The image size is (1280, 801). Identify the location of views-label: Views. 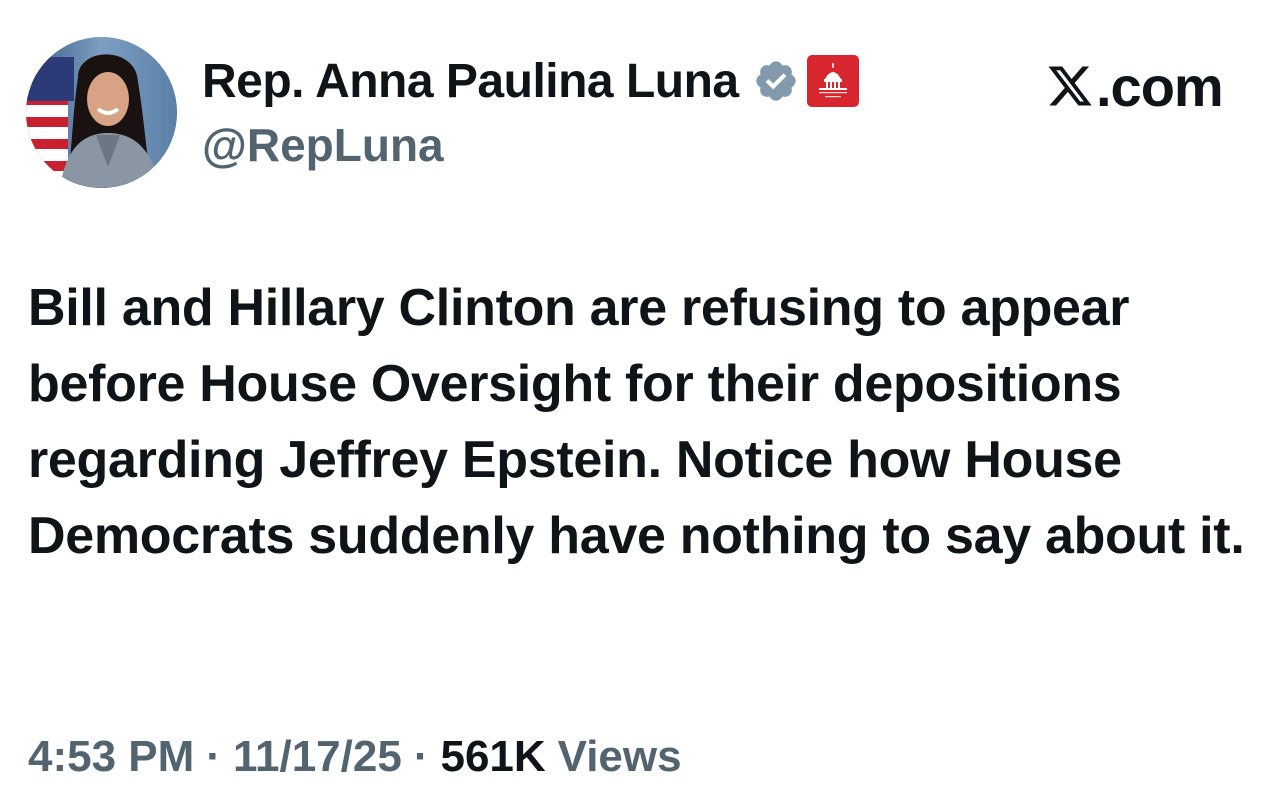
(619, 756).